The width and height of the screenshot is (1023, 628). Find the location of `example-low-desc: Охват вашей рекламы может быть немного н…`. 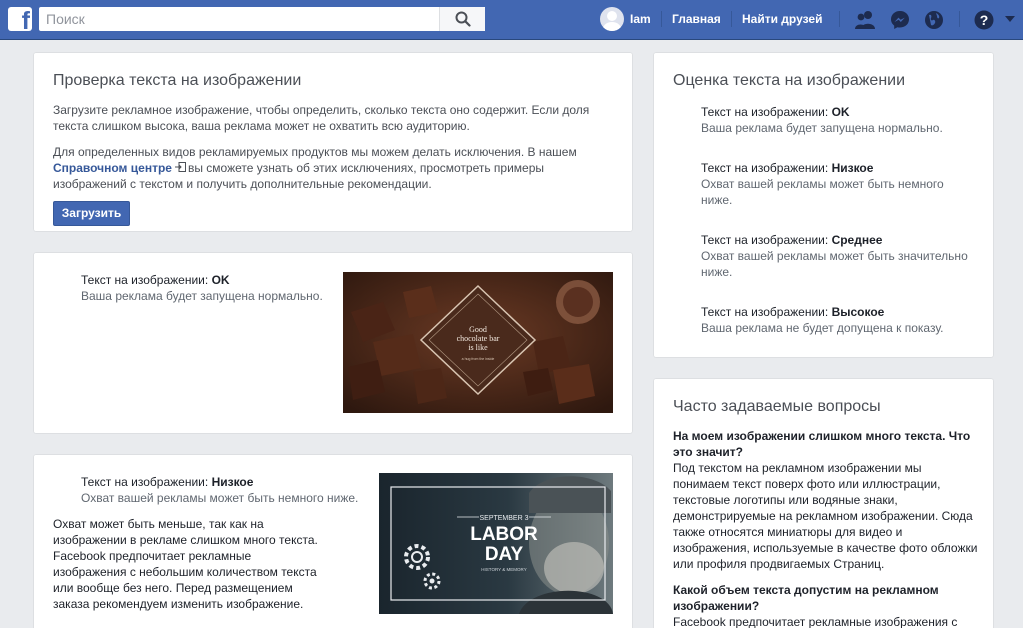

example-low-desc: Охват вашей рекламы может быть немного н… is located at coordinates (220, 498).